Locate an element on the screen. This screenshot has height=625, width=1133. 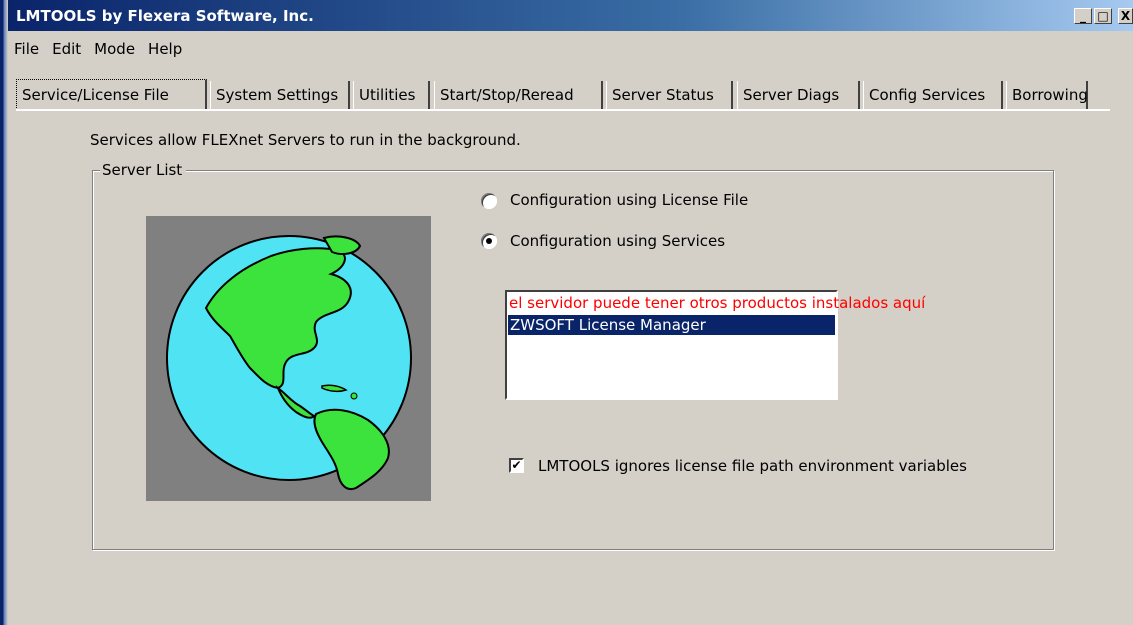
tab-server-status: Server Status is located at coordinates (669, 95).